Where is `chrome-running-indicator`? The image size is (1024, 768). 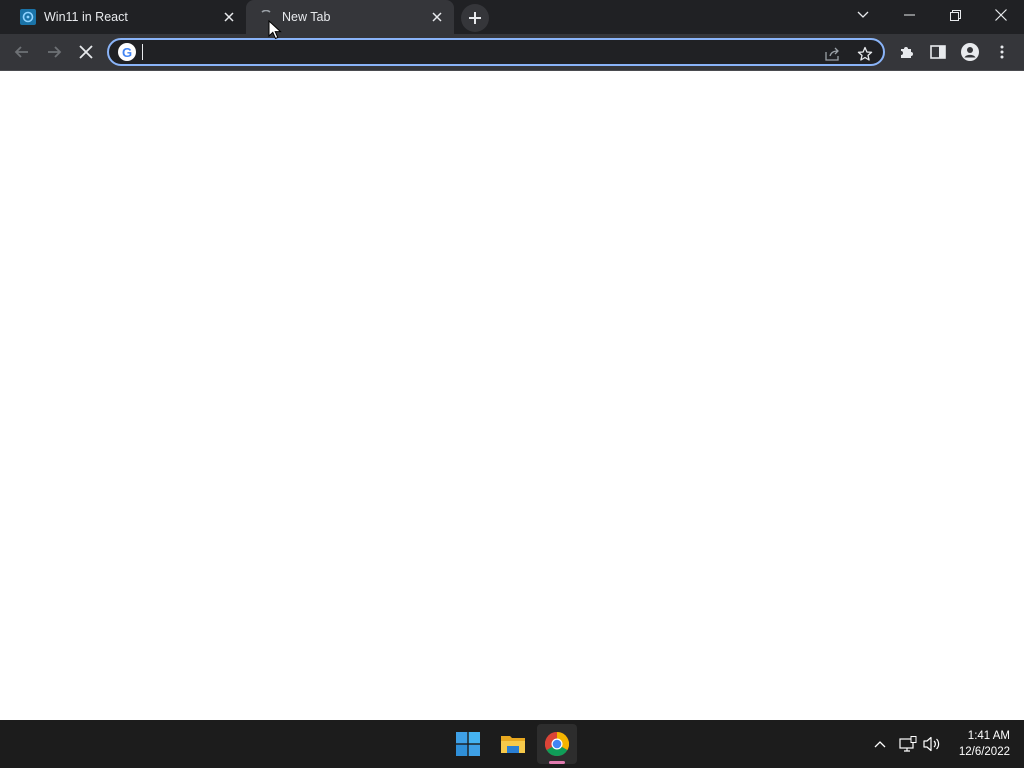
chrome-running-indicator is located at coordinates (557, 762).